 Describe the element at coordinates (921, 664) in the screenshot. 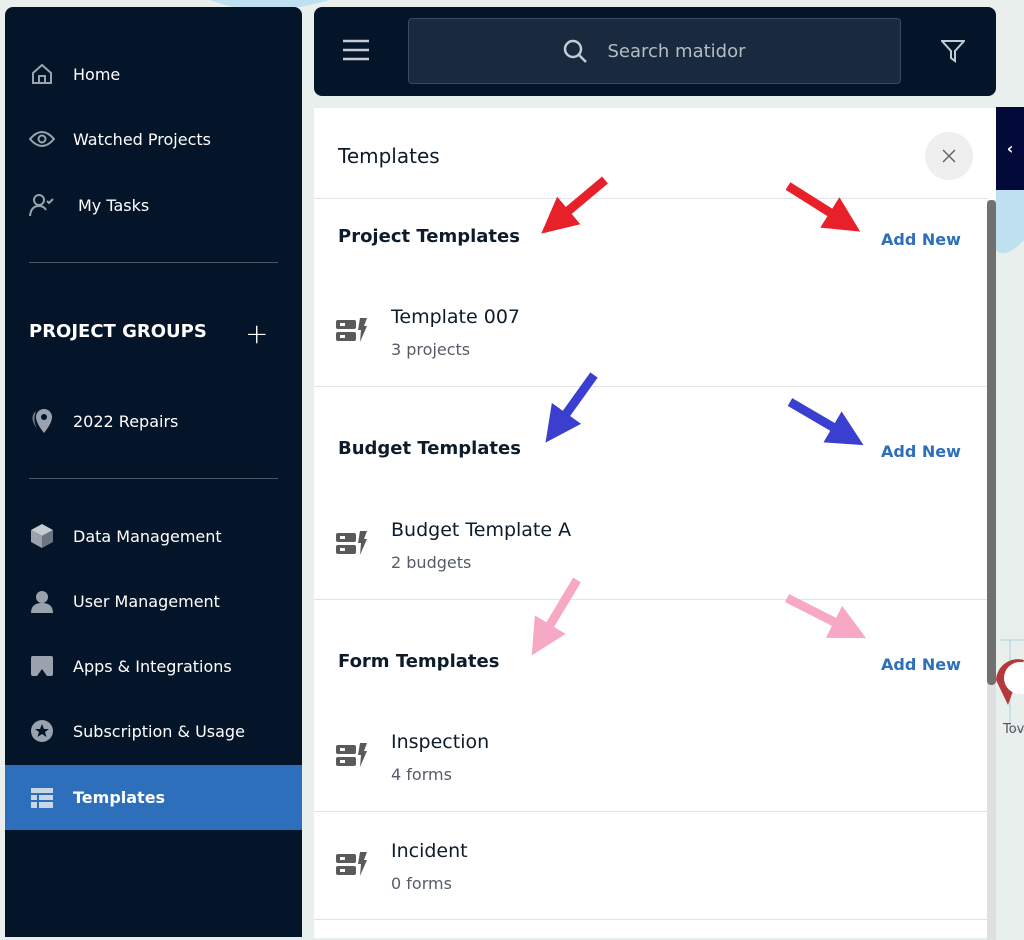

I see `add-form-template-button: Add New` at that location.